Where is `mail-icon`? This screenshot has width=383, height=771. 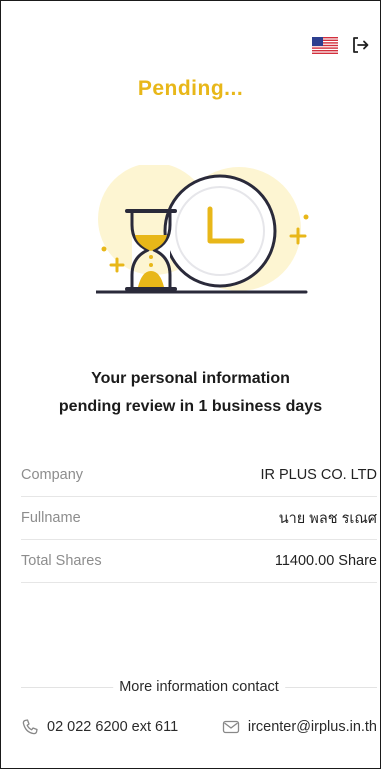 mail-icon is located at coordinates (230, 727).